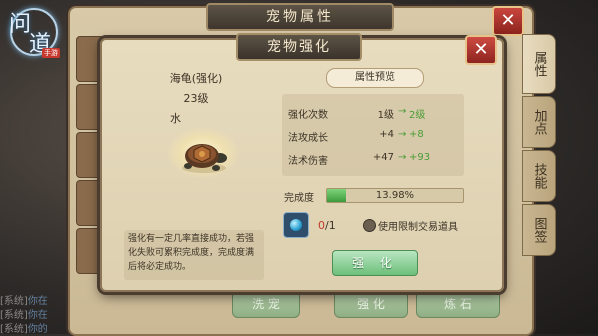 The image size is (598, 336). I want to click on pet-enhance-close-button: ✕, so click(481, 50).